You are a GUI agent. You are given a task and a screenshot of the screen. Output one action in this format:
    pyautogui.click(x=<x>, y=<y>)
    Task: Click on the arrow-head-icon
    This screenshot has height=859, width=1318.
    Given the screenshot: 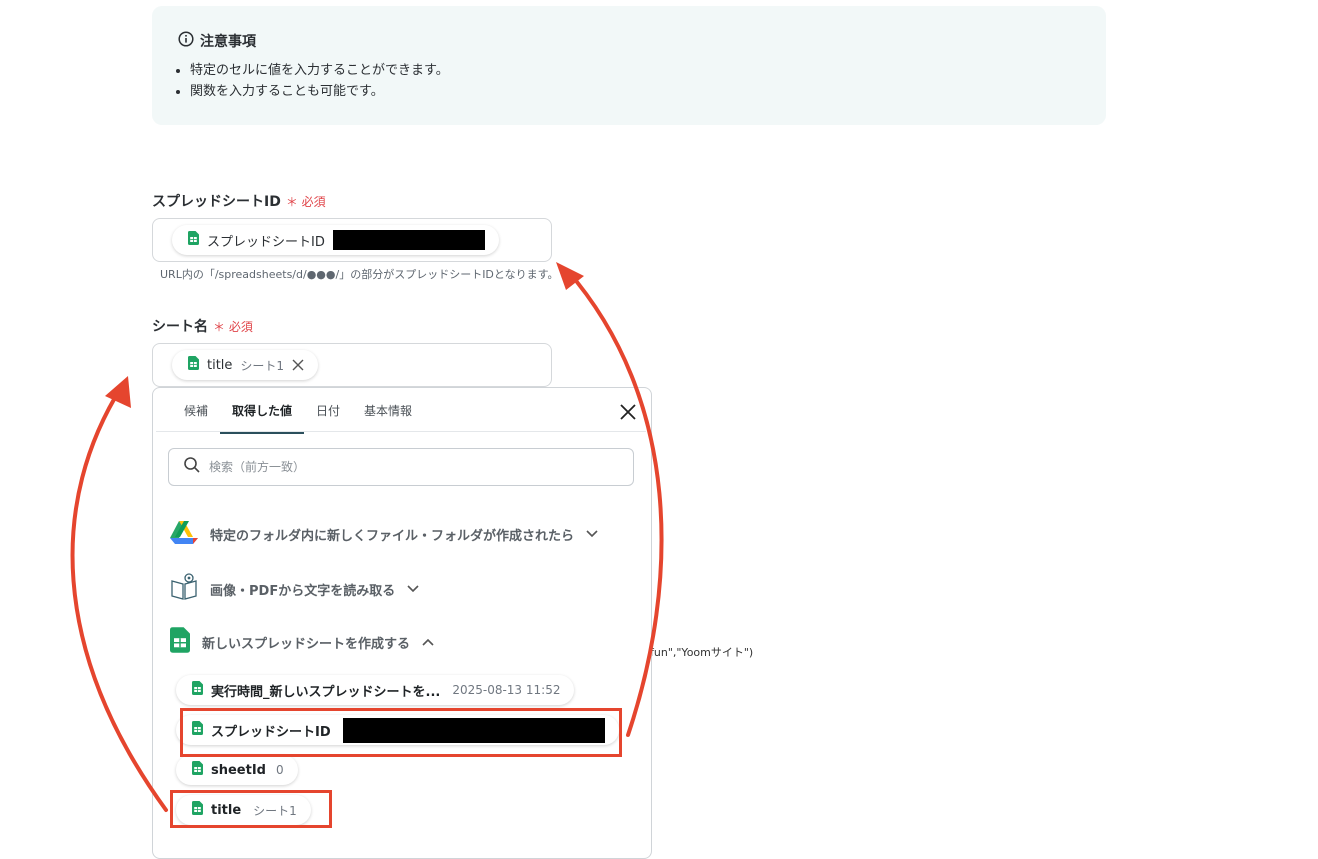 What is the action you would take?
    pyautogui.click(x=118, y=392)
    